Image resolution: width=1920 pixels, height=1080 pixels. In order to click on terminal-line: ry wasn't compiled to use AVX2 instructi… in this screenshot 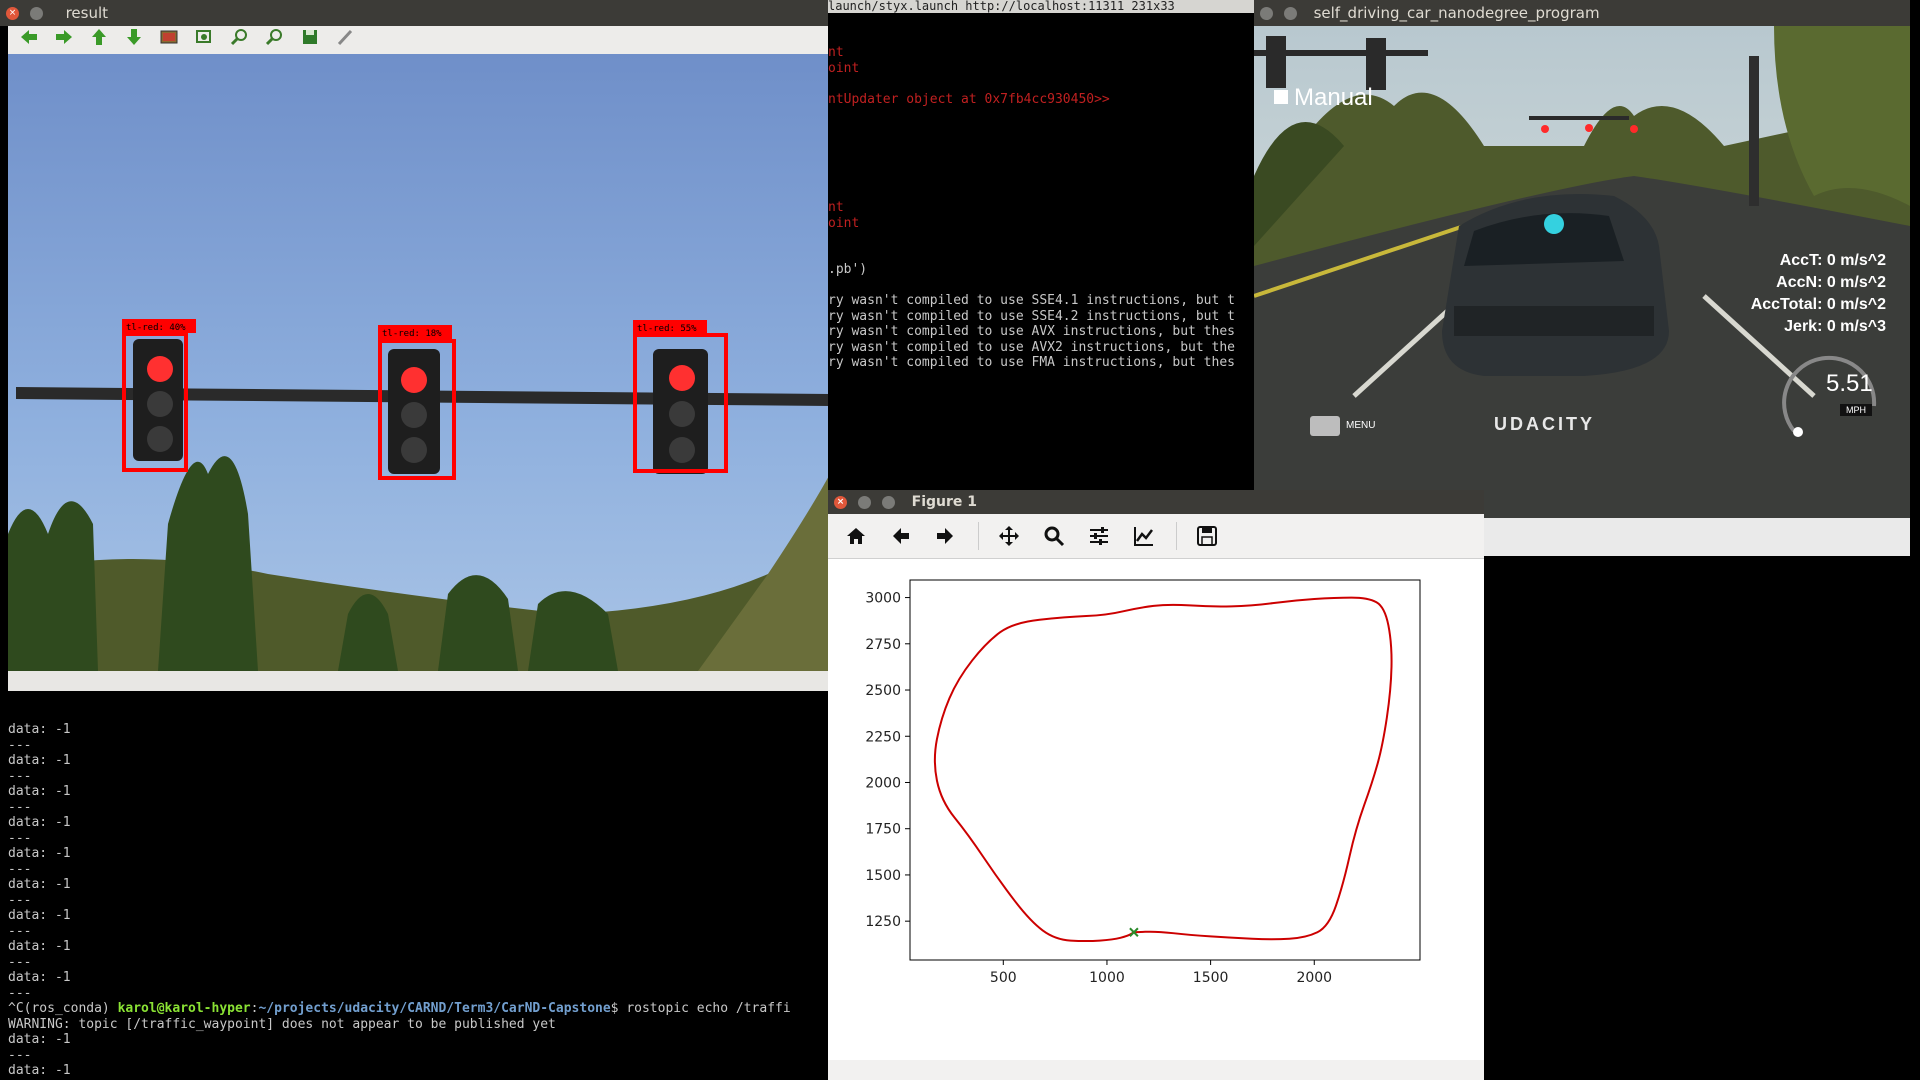, I will do `click(1031, 347)`.